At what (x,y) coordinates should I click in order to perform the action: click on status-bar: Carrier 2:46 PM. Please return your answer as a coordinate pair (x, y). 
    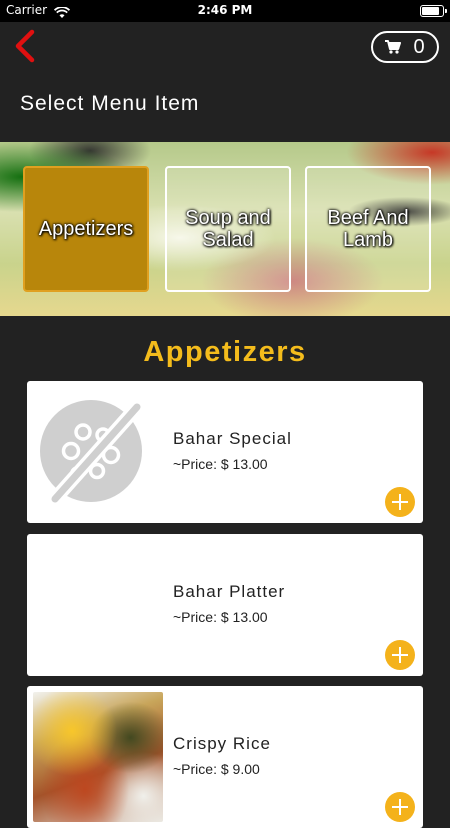
    Looking at the image, I should click on (225, 11).